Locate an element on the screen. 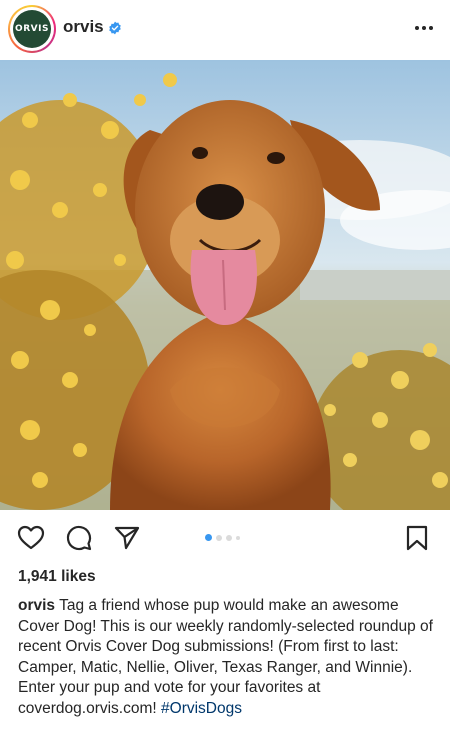 The image size is (450, 735). more-options-icon is located at coordinates (424, 28).